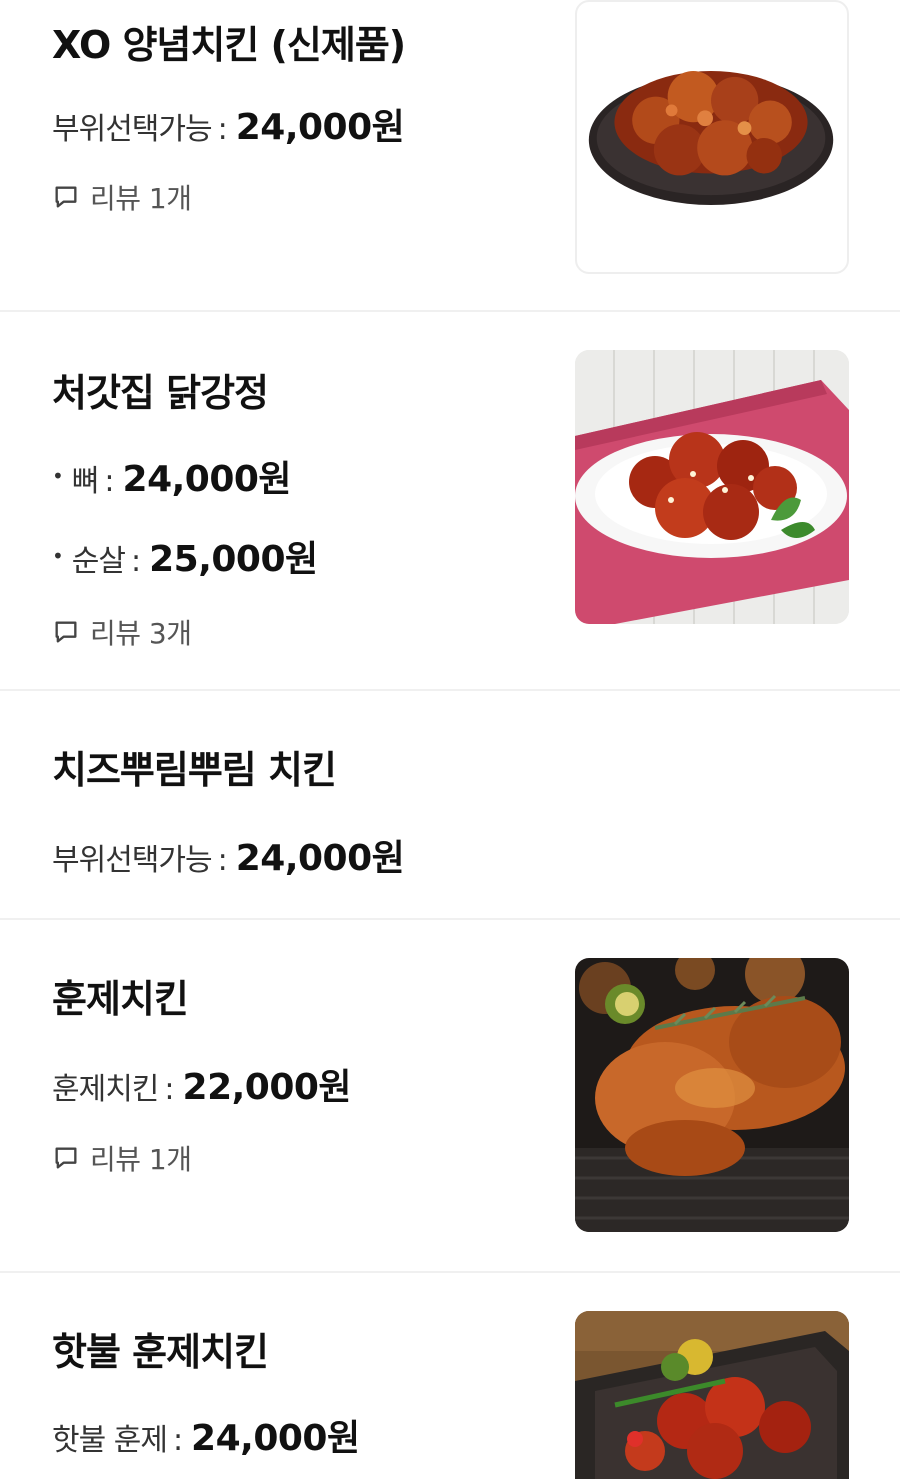 The height and width of the screenshot is (1479, 900). What do you see at coordinates (229, 45) in the screenshot?
I see `item-name: XO 양념치킨 (신제품)` at bounding box center [229, 45].